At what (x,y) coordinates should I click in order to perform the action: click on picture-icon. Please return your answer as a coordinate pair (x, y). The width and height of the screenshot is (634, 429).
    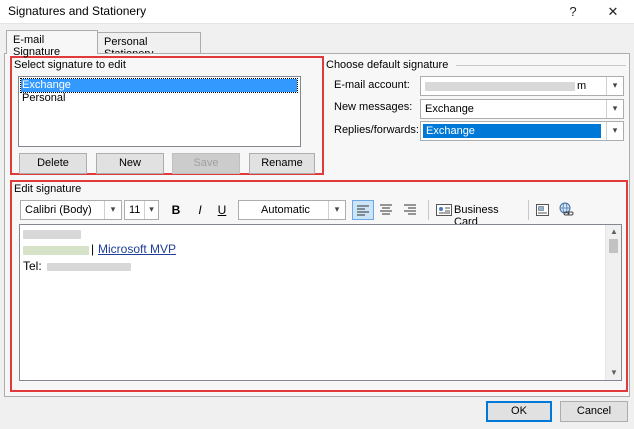
    Looking at the image, I should click on (542, 210).